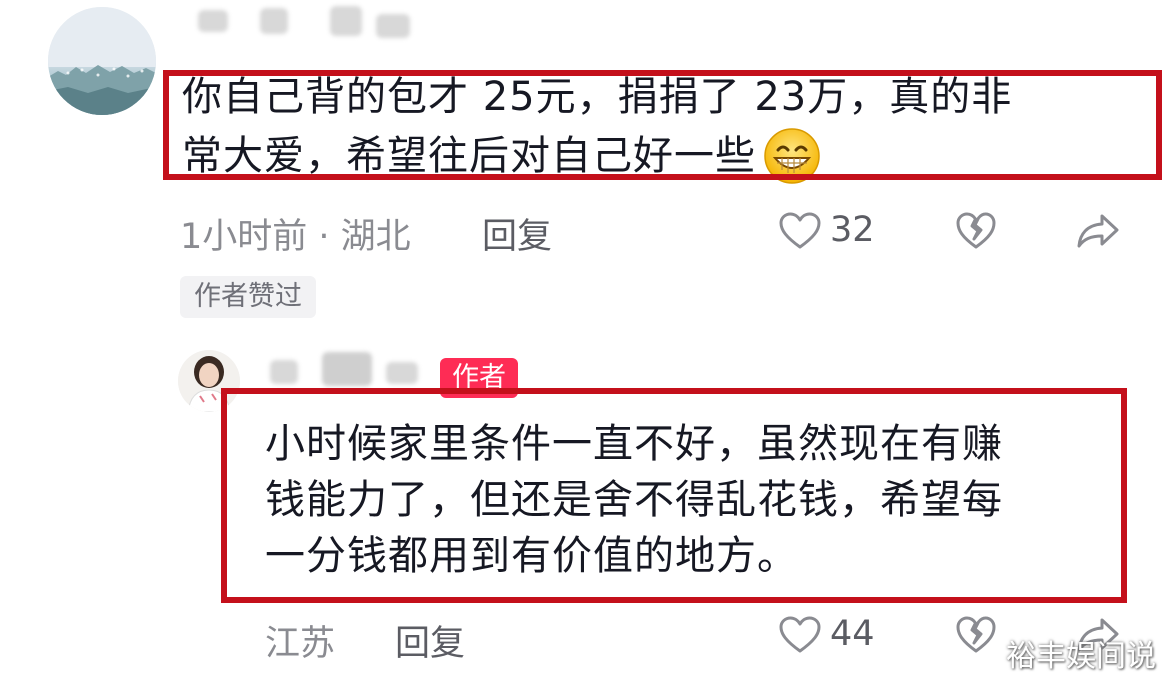  I want to click on like-count: 44, so click(852, 634).